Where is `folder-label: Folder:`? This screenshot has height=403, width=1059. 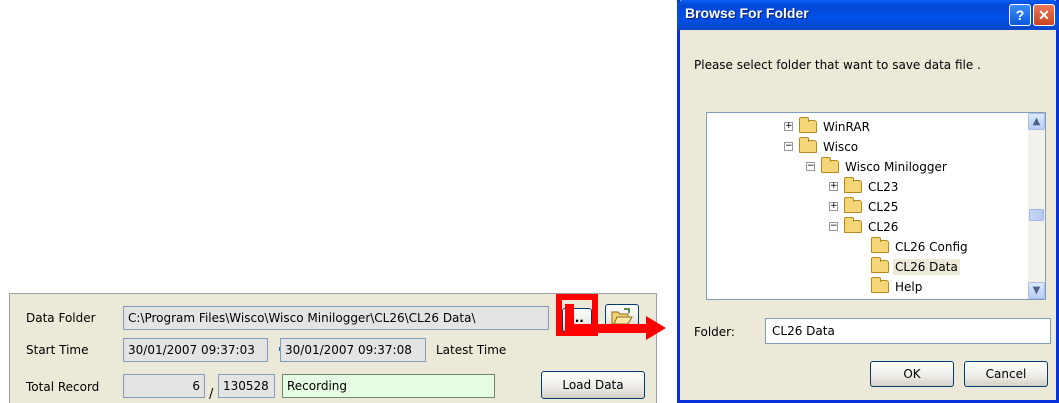 folder-label: Folder: is located at coordinates (714, 332).